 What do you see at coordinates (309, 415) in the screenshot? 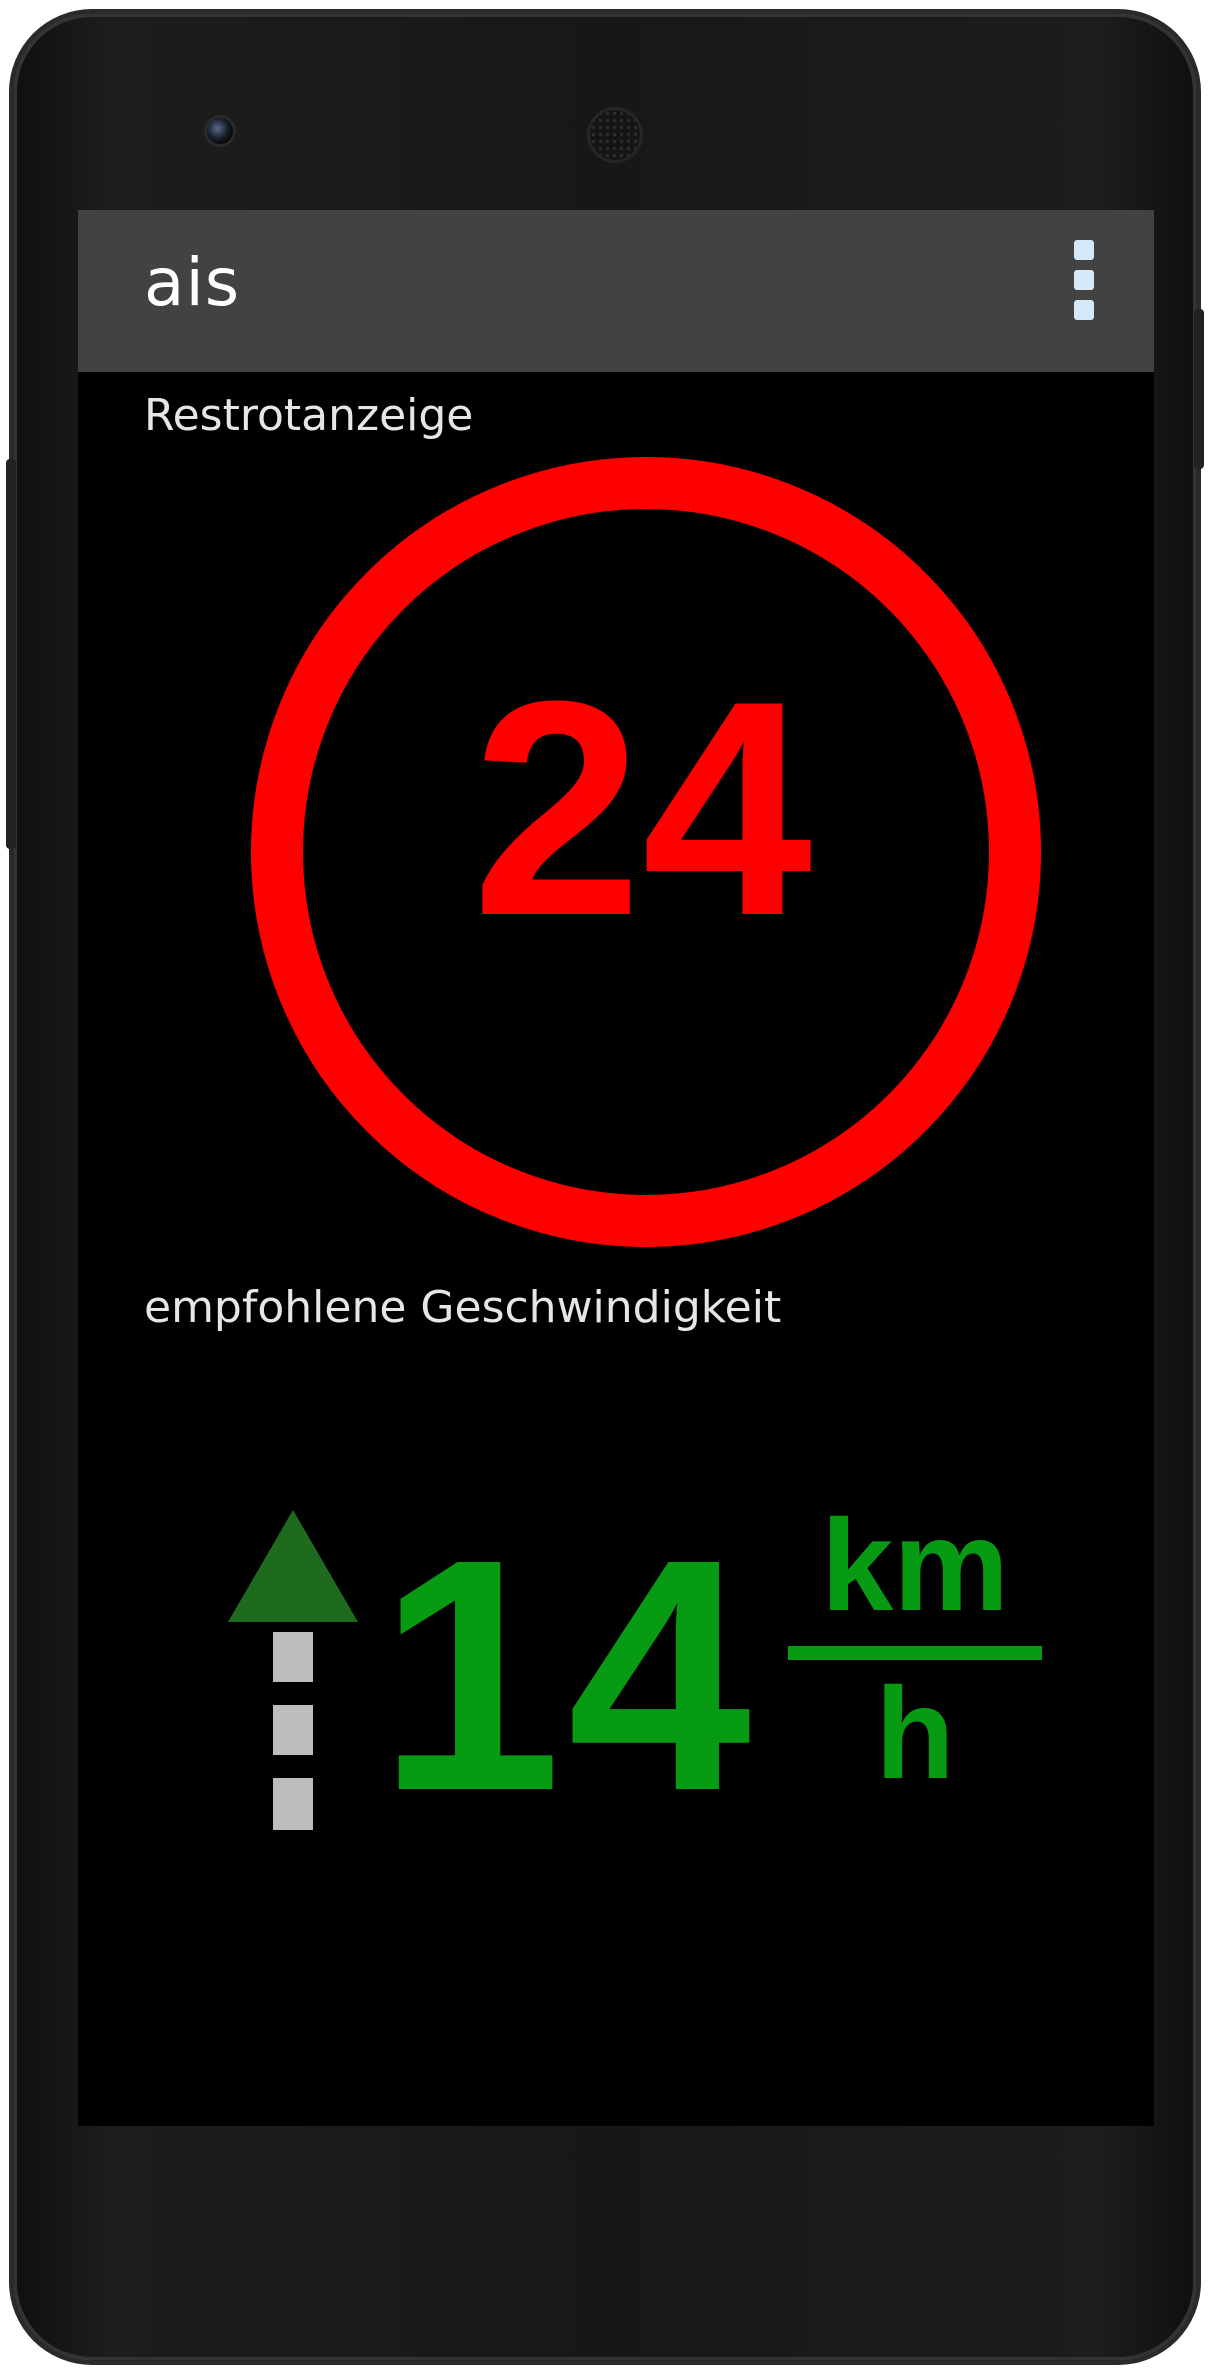
I see `restrot-label: Restrotanzeige` at bounding box center [309, 415].